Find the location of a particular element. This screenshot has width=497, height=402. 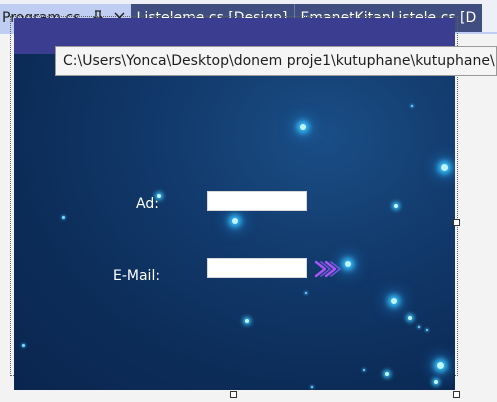

double-chevron-right-icon is located at coordinates (327, 269).